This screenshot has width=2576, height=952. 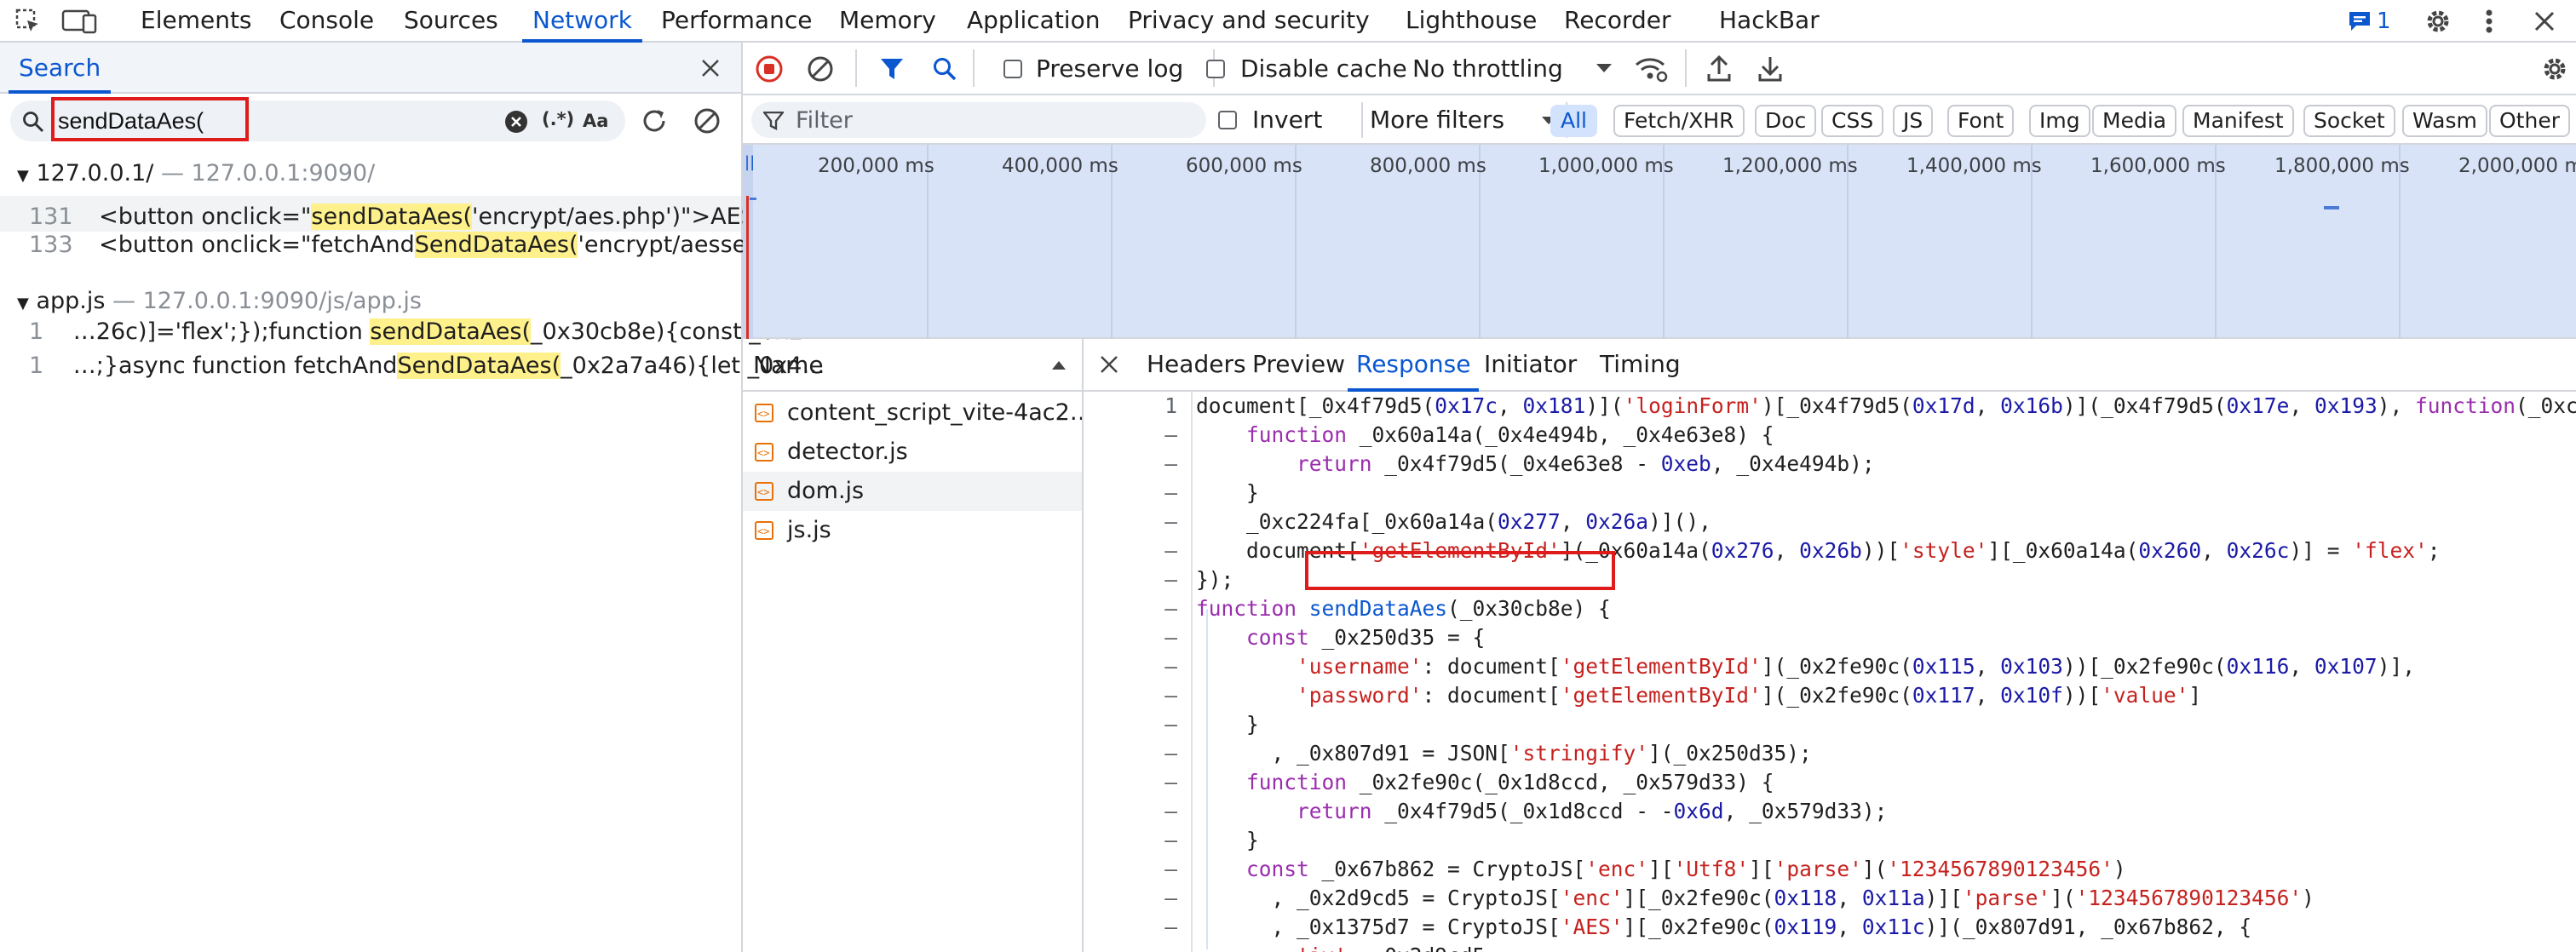 What do you see at coordinates (1472, 20) in the screenshot?
I see `tab-lighthouse: Lighthouse` at bounding box center [1472, 20].